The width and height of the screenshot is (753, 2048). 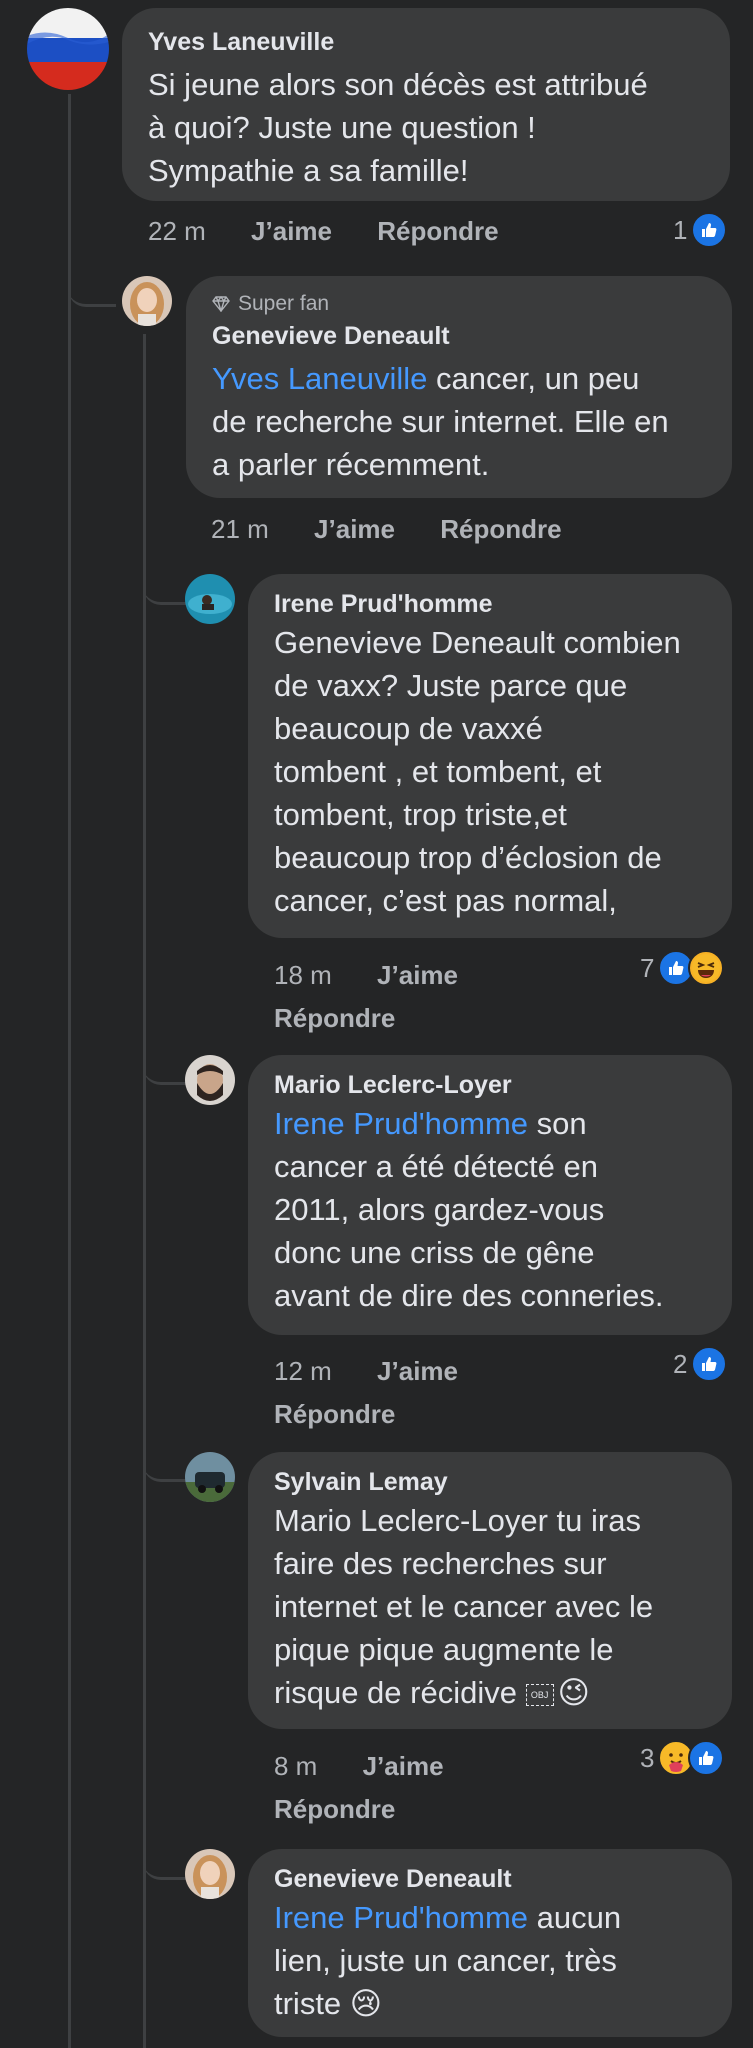 What do you see at coordinates (647, 1757) in the screenshot?
I see `reaction-count: 3` at bounding box center [647, 1757].